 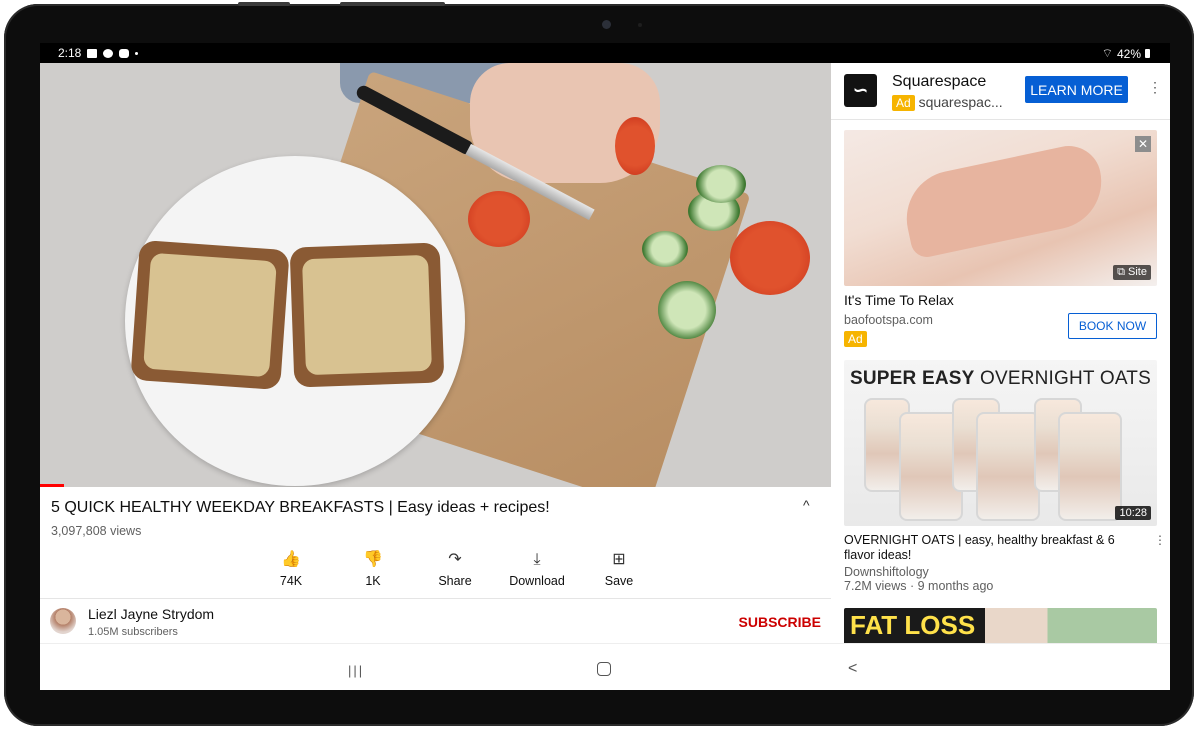 I want to click on advertiser-name: Squarespace, so click(x=939, y=81).